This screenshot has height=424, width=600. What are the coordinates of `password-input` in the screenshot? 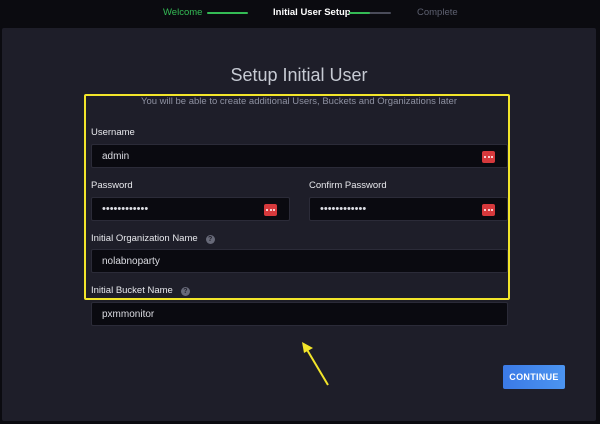 It's located at (190, 209).